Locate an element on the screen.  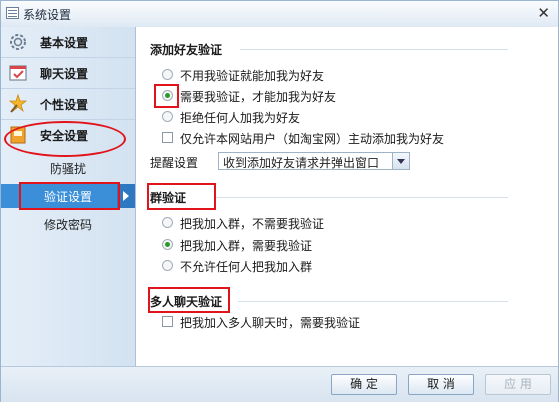
sidebar-subitem-label: 验证设置 is located at coordinates (67, 197).